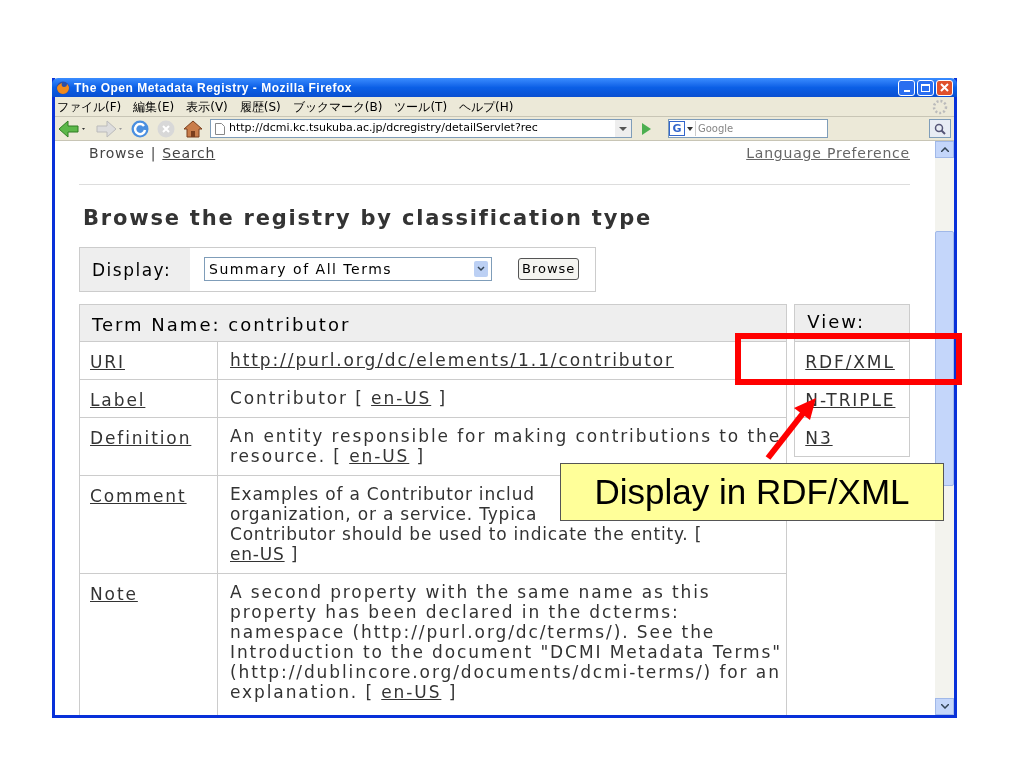  I want to click on stop-icon, so click(166, 128).